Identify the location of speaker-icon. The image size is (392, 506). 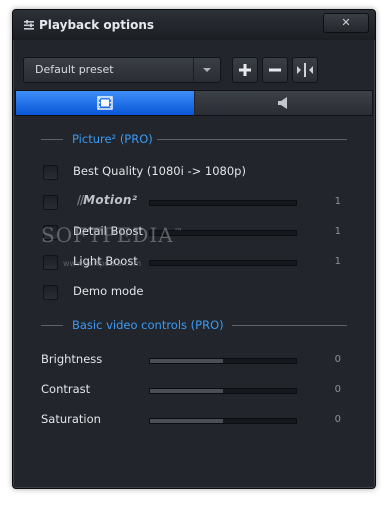
(282, 103).